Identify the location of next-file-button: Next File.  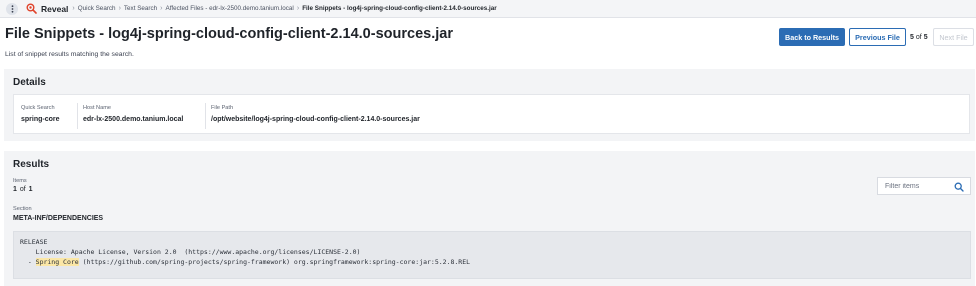
(953, 37).